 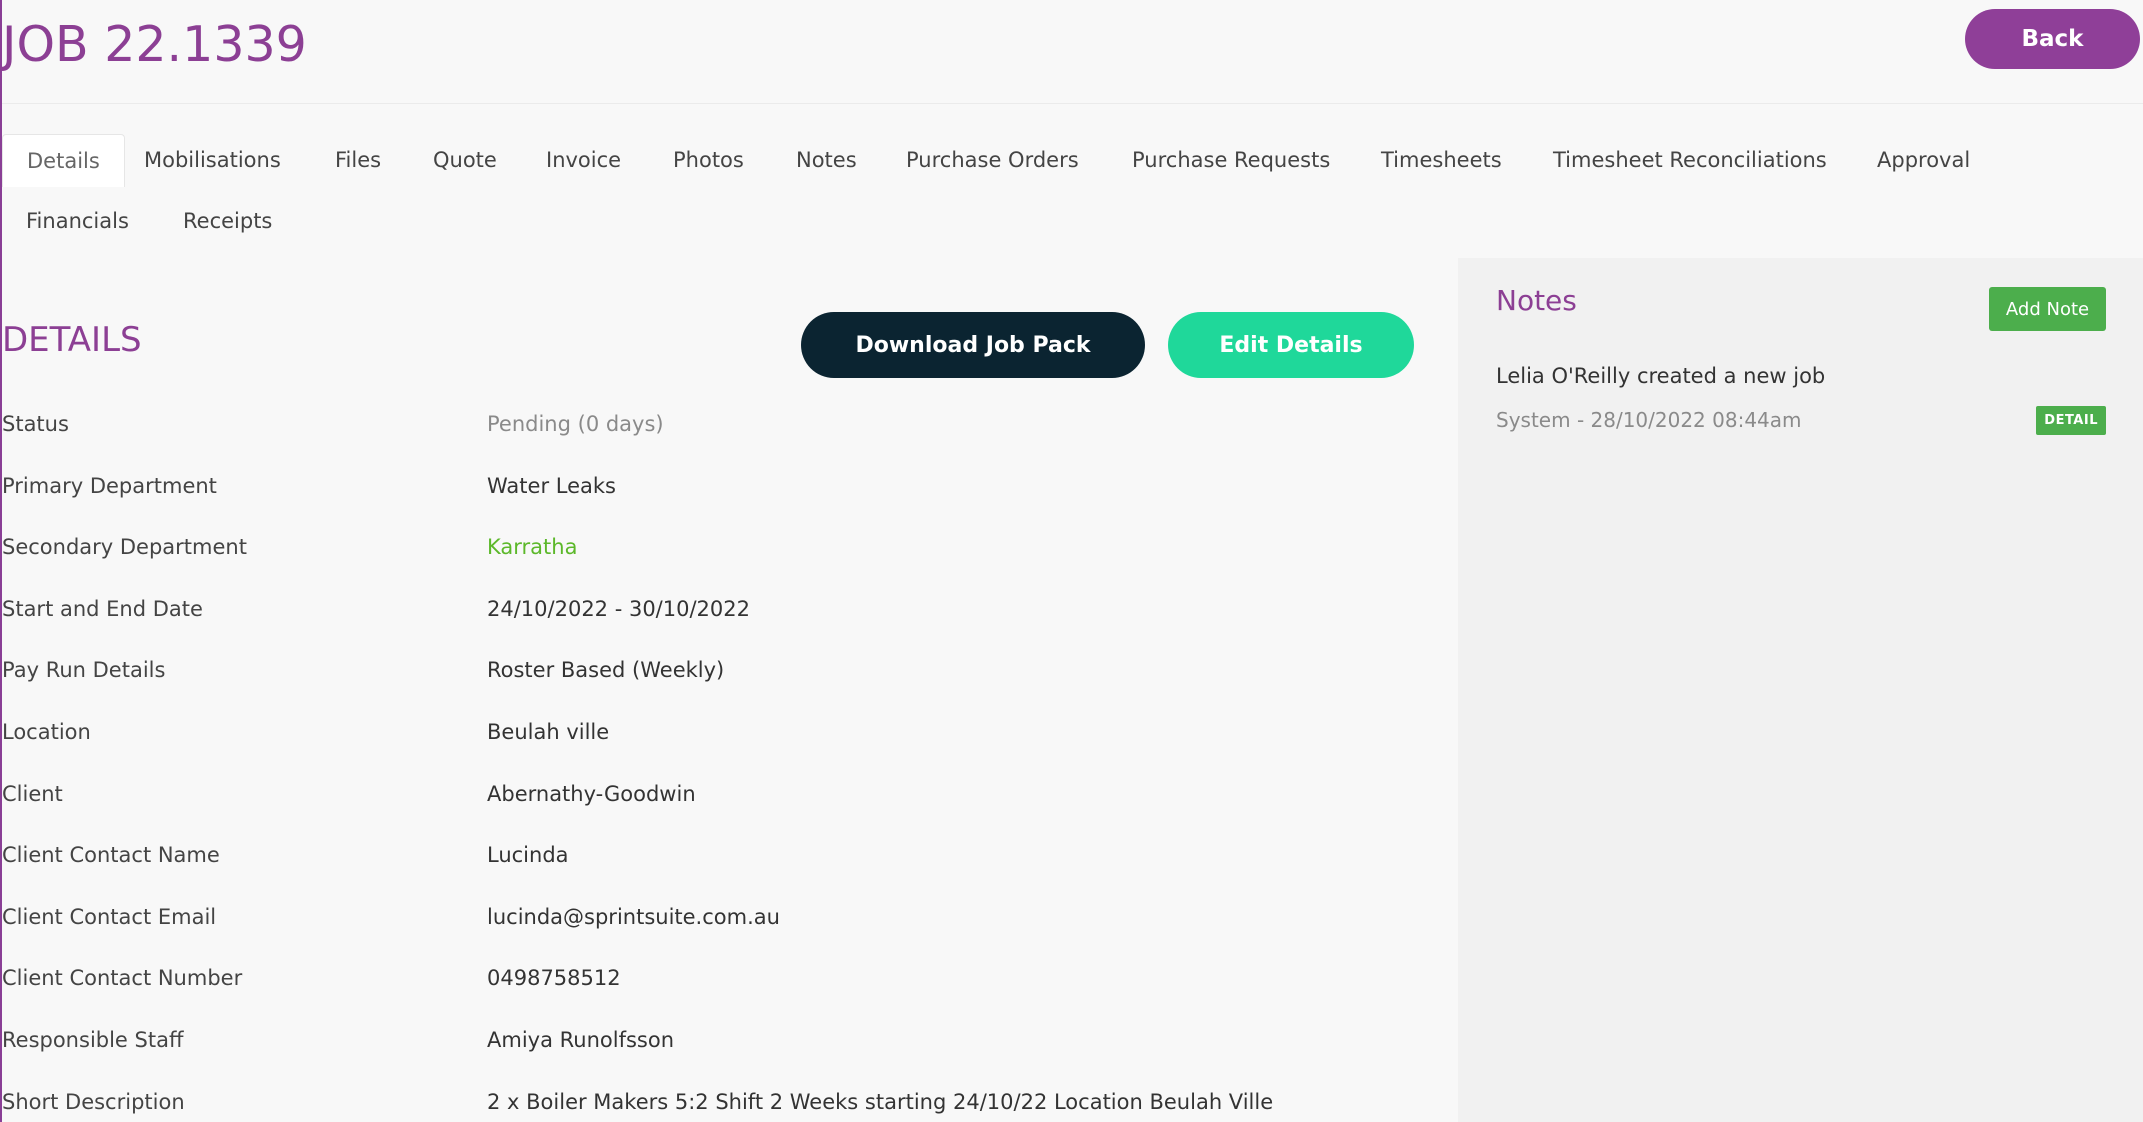 What do you see at coordinates (633, 916) in the screenshot?
I see `client-contact-email-value: lucinda@sprintsuite.com.au` at bounding box center [633, 916].